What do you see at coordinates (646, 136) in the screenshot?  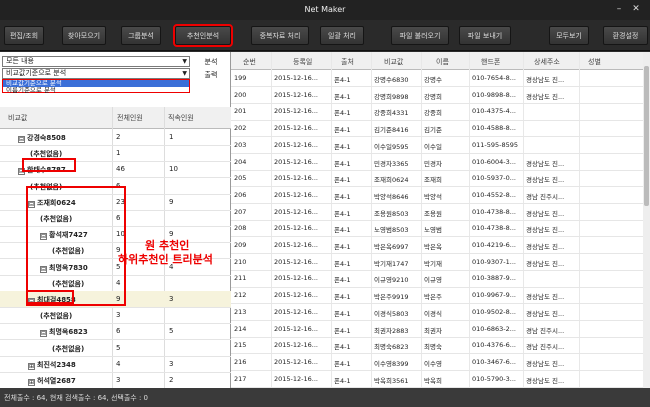 I see `scroll-thumb` at bounding box center [646, 136].